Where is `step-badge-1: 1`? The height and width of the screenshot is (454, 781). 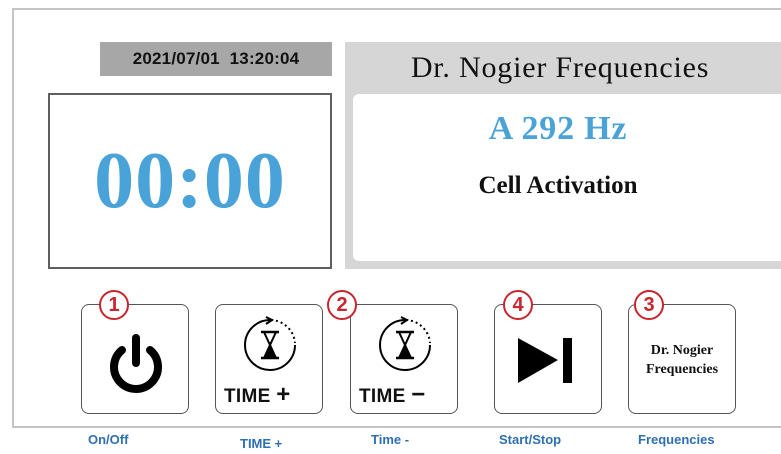
step-badge-1: 1 is located at coordinates (114, 305).